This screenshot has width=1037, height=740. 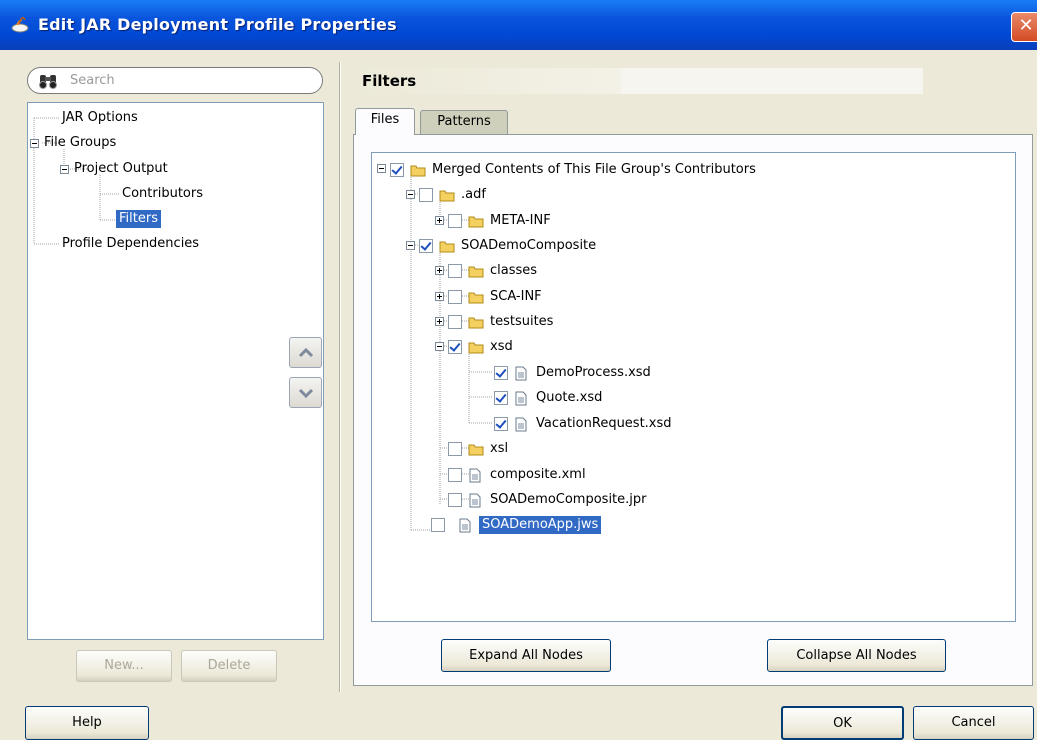 I want to click on tree-row: SCA-INF, so click(x=692, y=298).